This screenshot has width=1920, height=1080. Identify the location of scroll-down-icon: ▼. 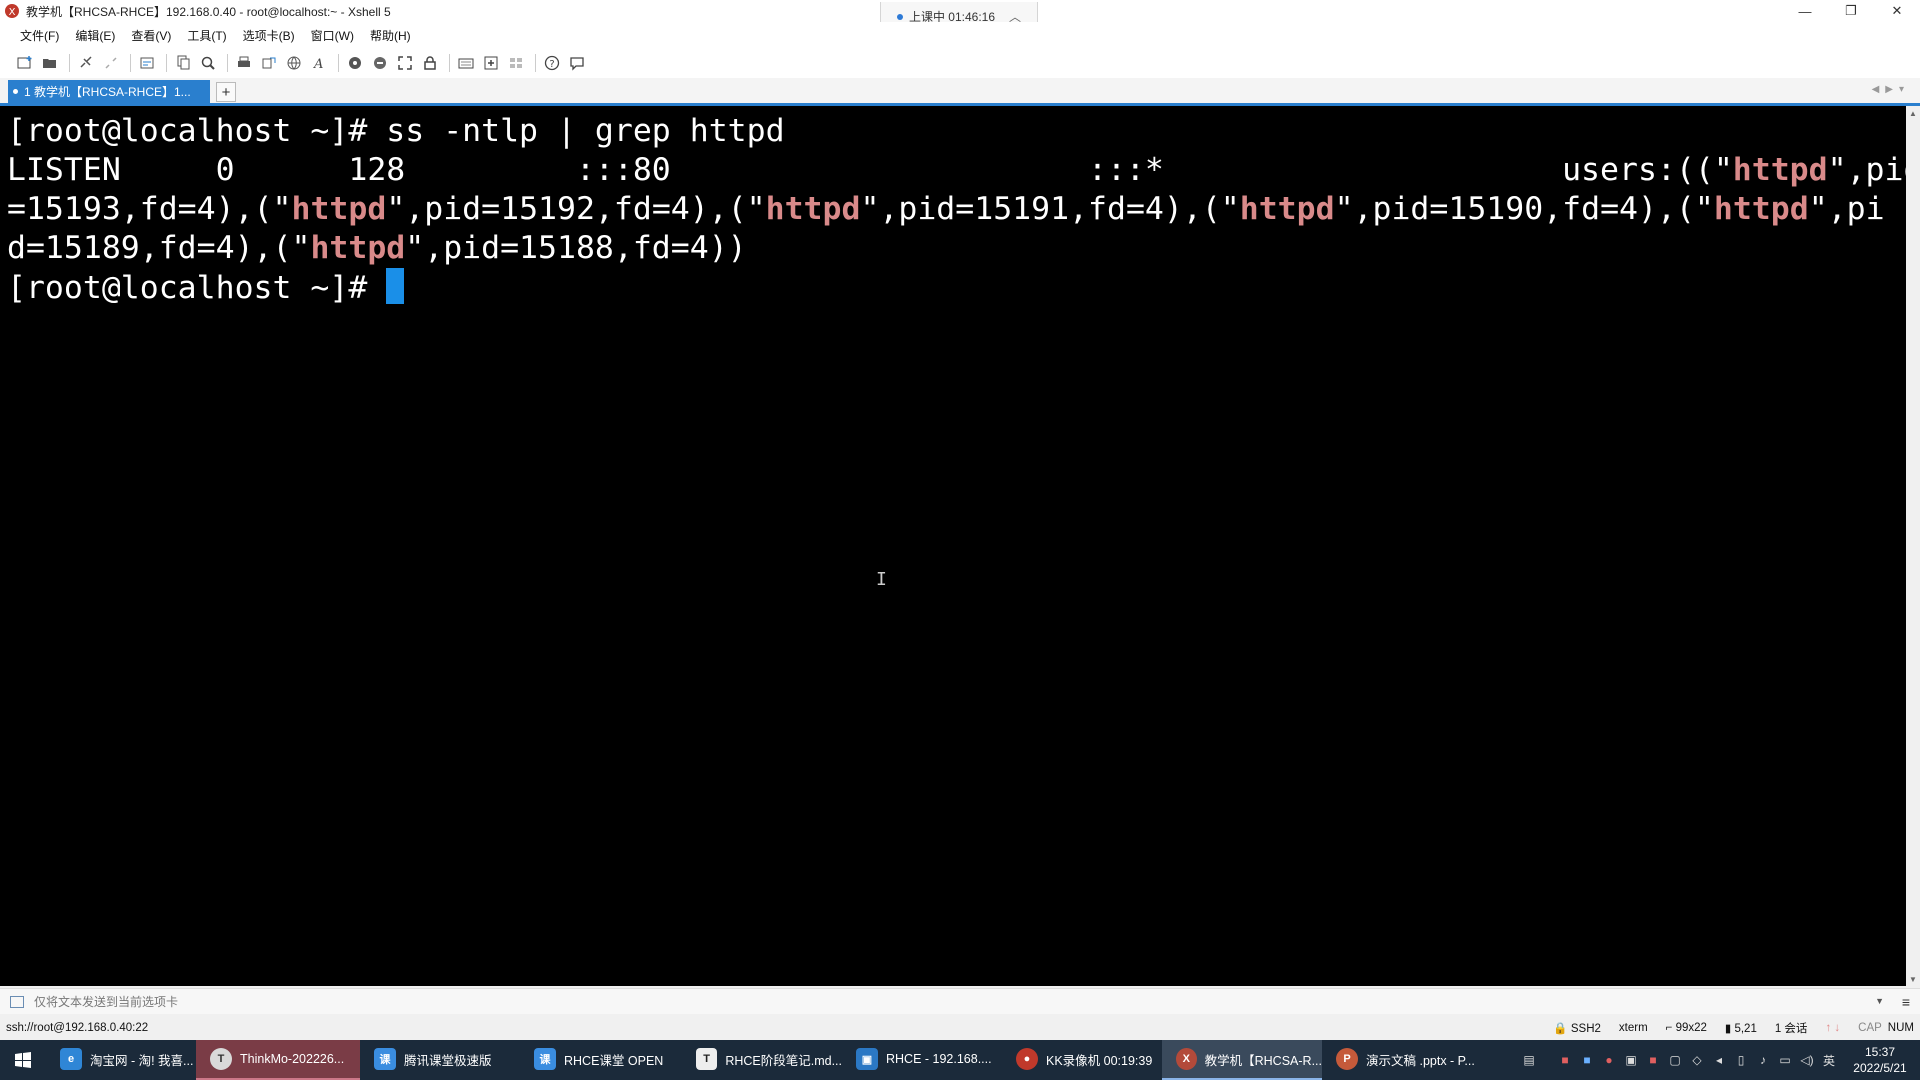
(1913, 979).